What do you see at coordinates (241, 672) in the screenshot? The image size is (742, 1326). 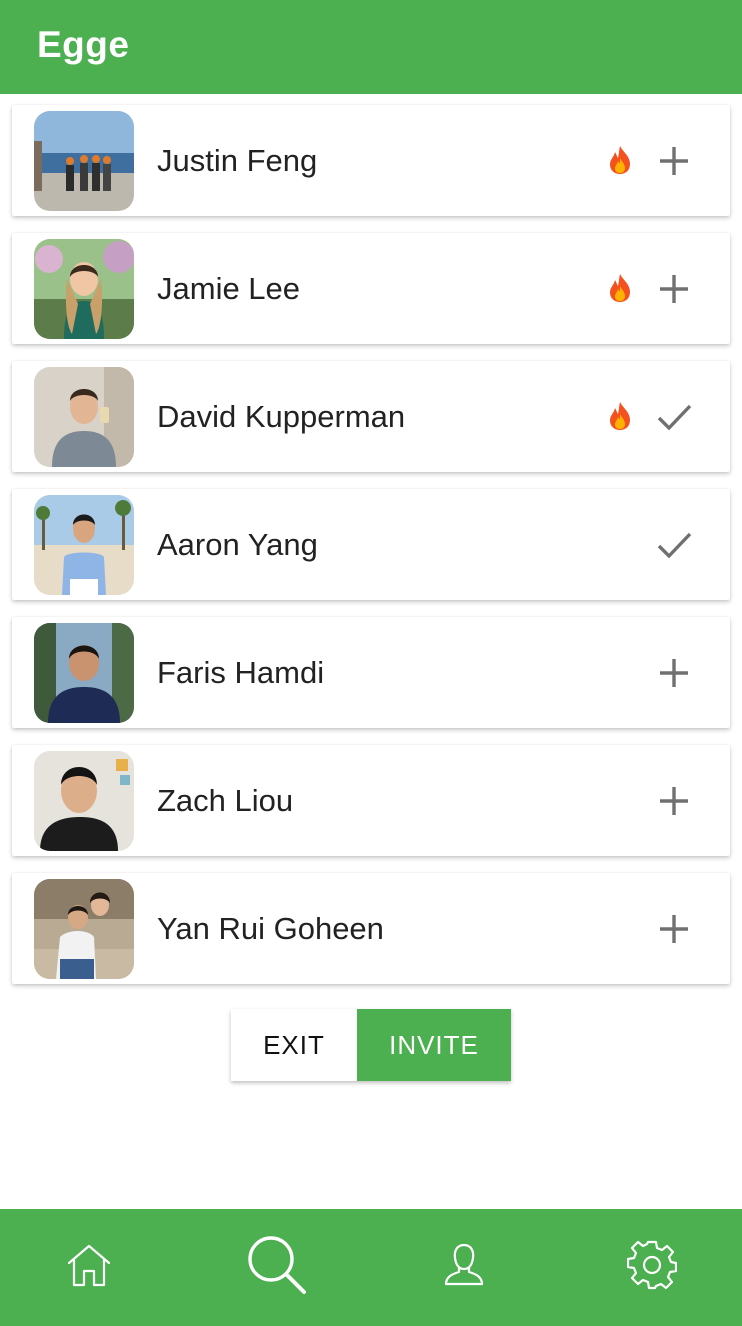 I see `friend-name: Faris Hamdi` at bounding box center [241, 672].